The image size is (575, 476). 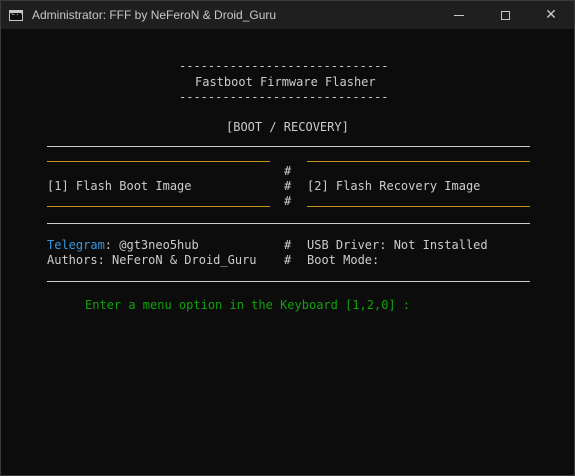 I want to click on boot-mode-status: Boot Mode:, so click(x=343, y=260).